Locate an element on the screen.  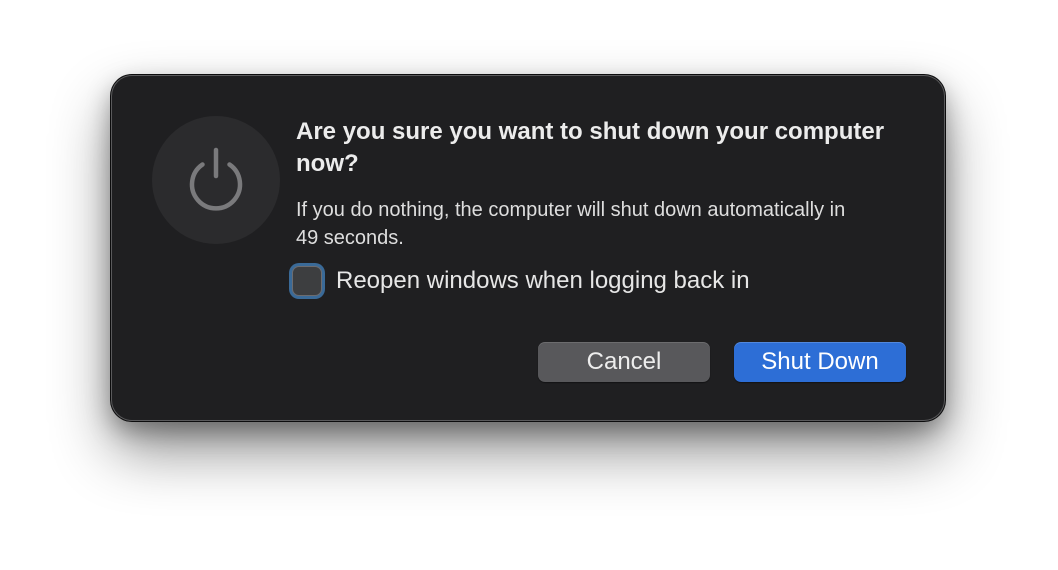
power-icon is located at coordinates (216, 179).